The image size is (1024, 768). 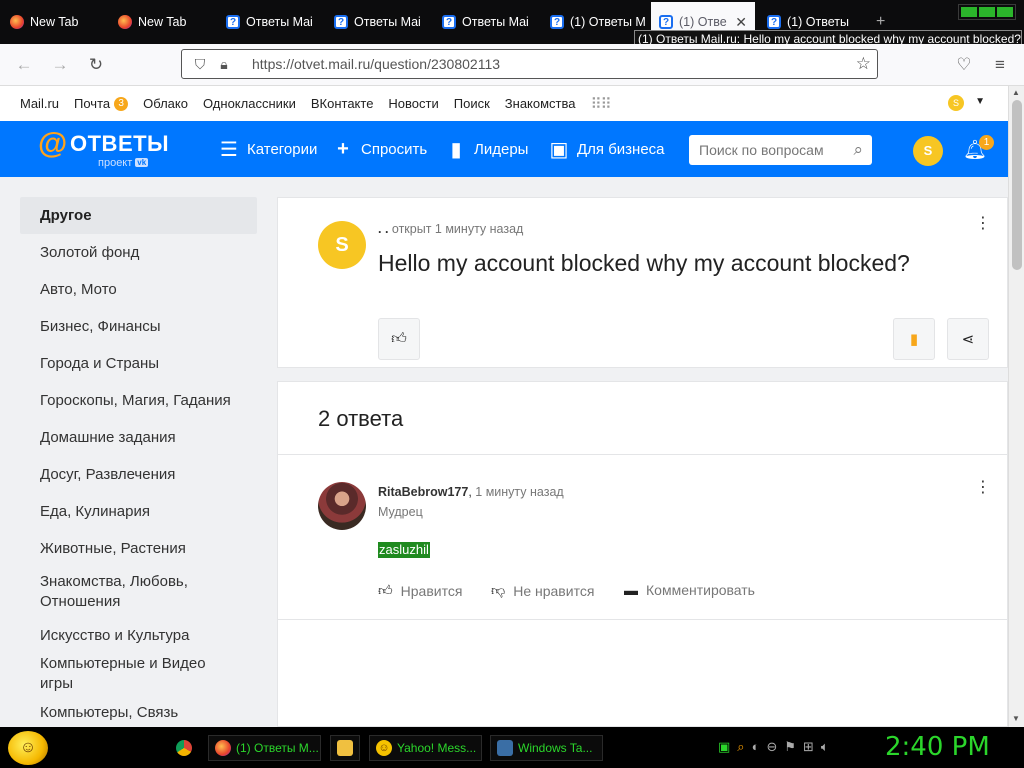 What do you see at coordinates (138, 437) in the screenshot?
I see `sidebar-item-domashnie: Домашние задания` at bounding box center [138, 437].